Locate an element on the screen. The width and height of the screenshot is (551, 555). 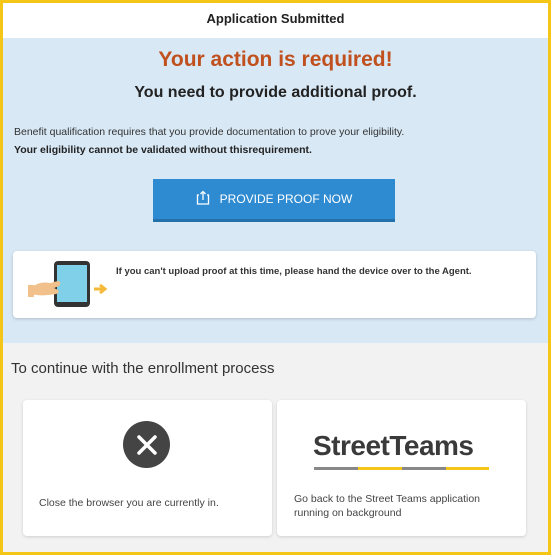
upload-icon is located at coordinates (203, 199).